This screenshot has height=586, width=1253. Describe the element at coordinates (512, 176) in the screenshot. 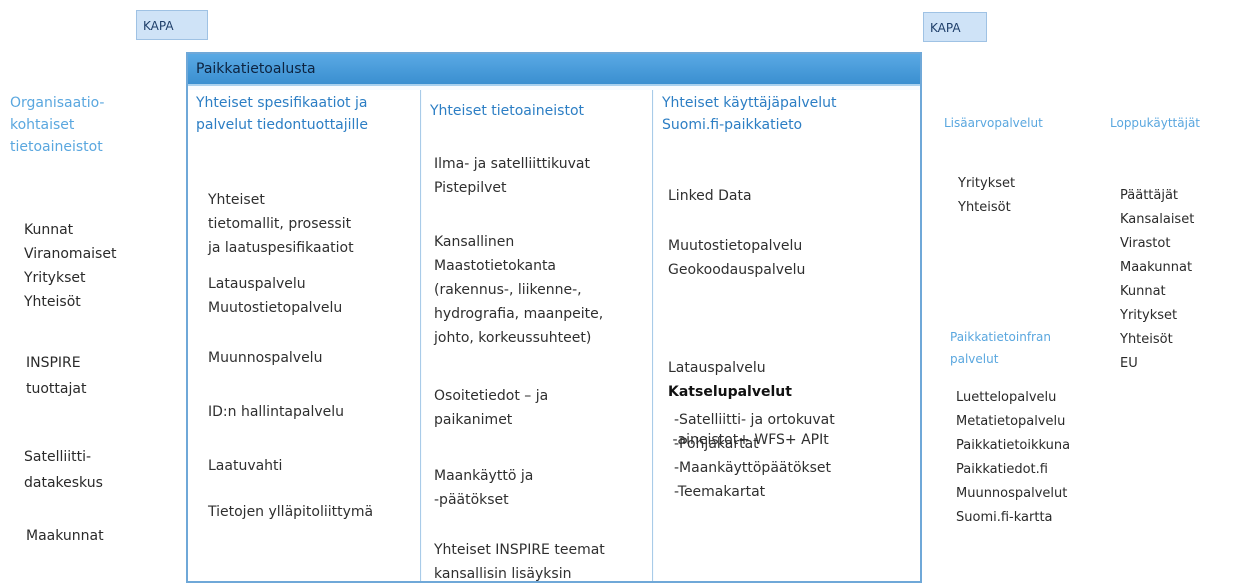

I see `list-item: Ilma- ja satelliittikuvat Pistepilvet` at that location.